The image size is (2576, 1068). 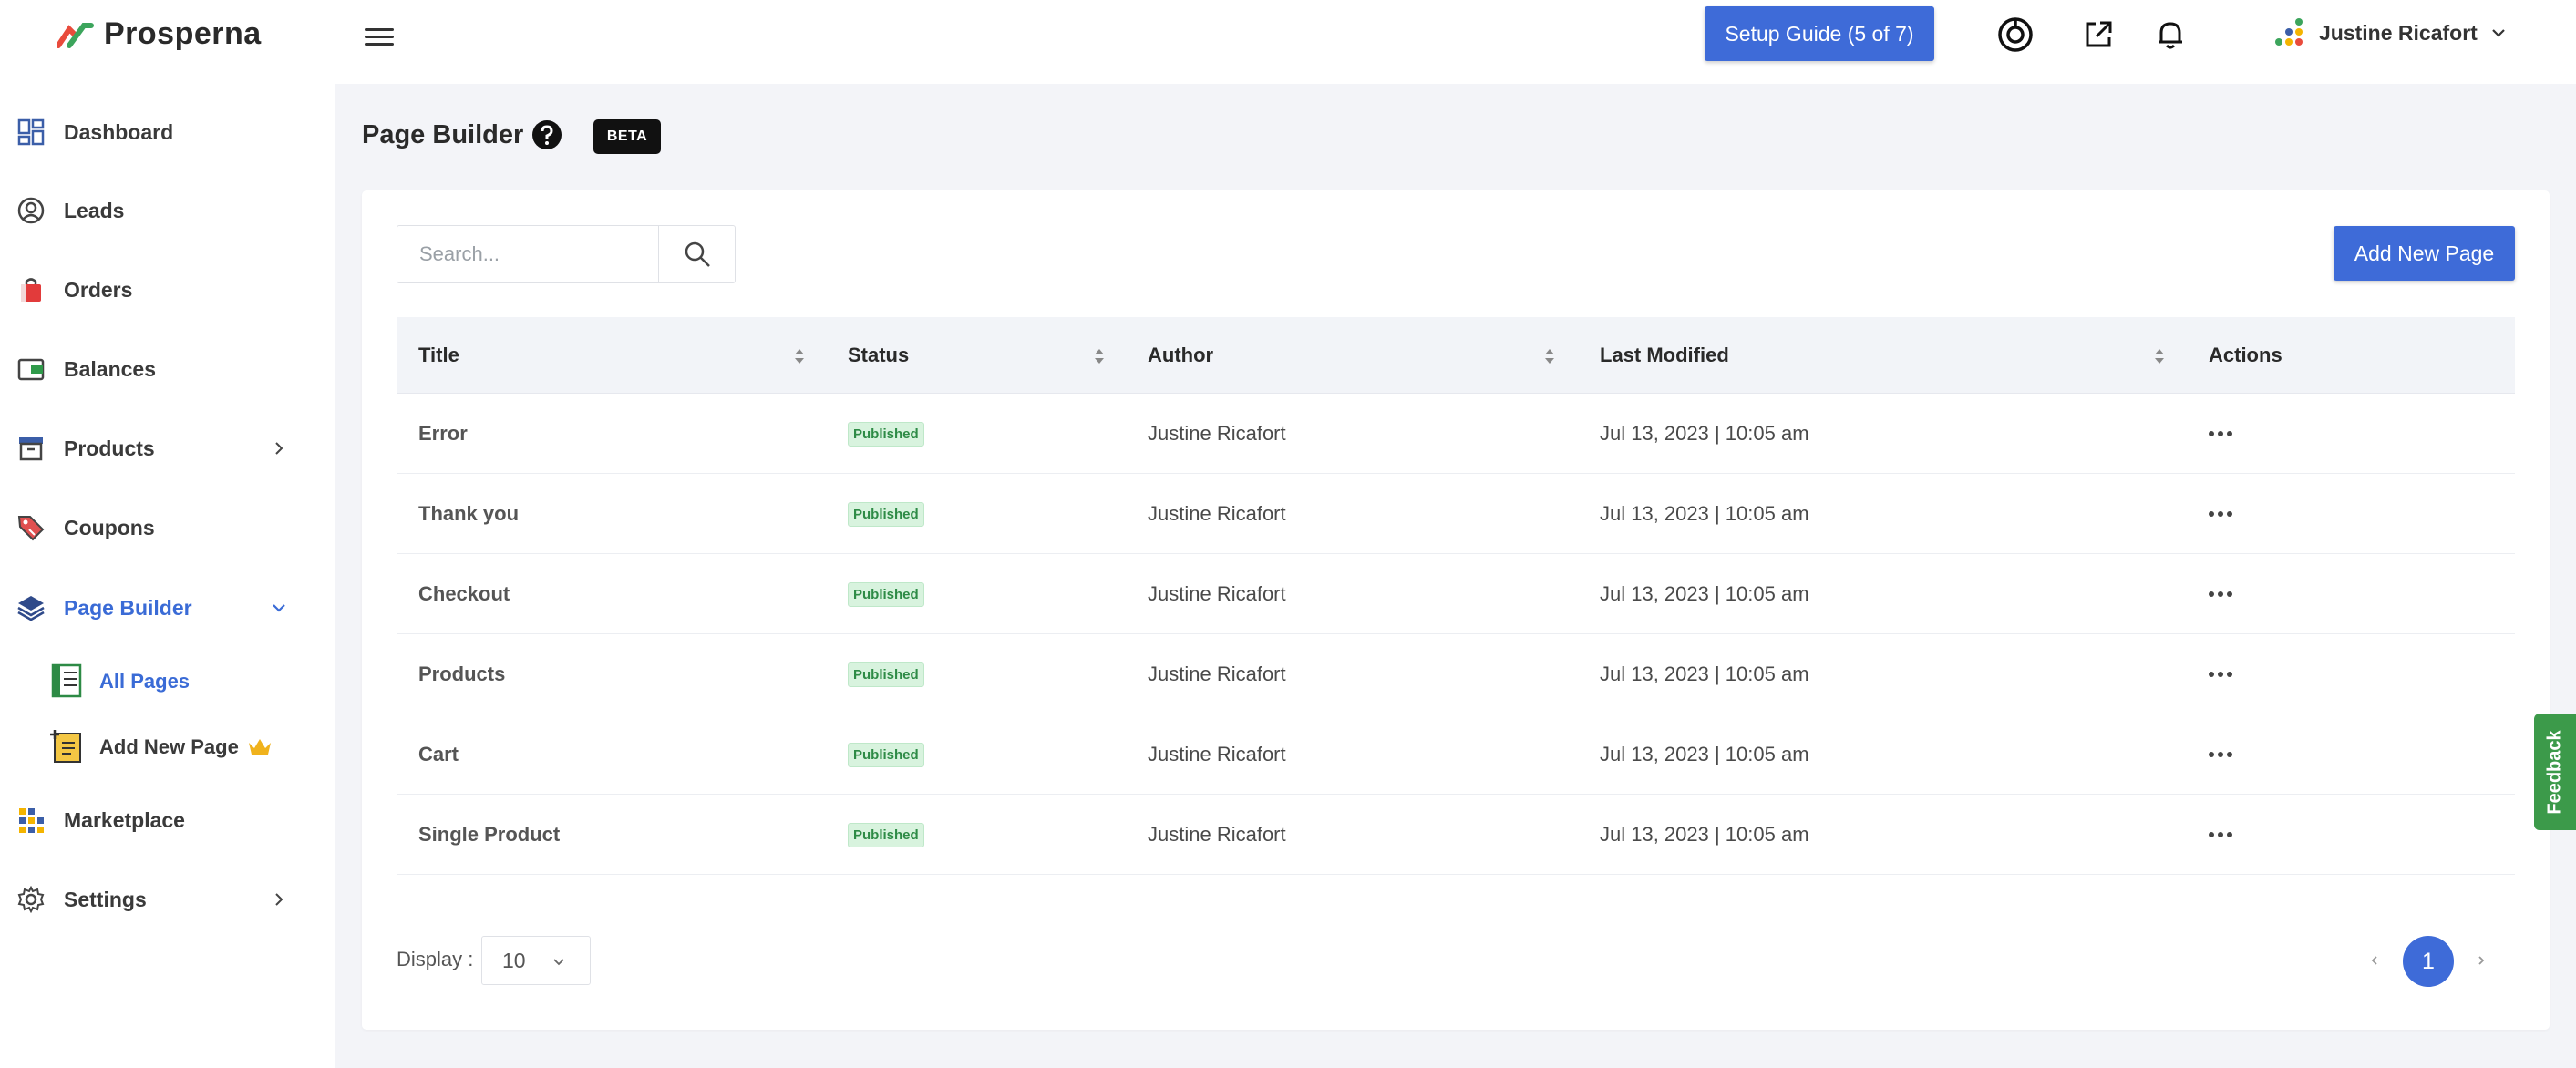 What do you see at coordinates (2428, 961) in the screenshot?
I see `pagination-page: 1` at bounding box center [2428, 961].